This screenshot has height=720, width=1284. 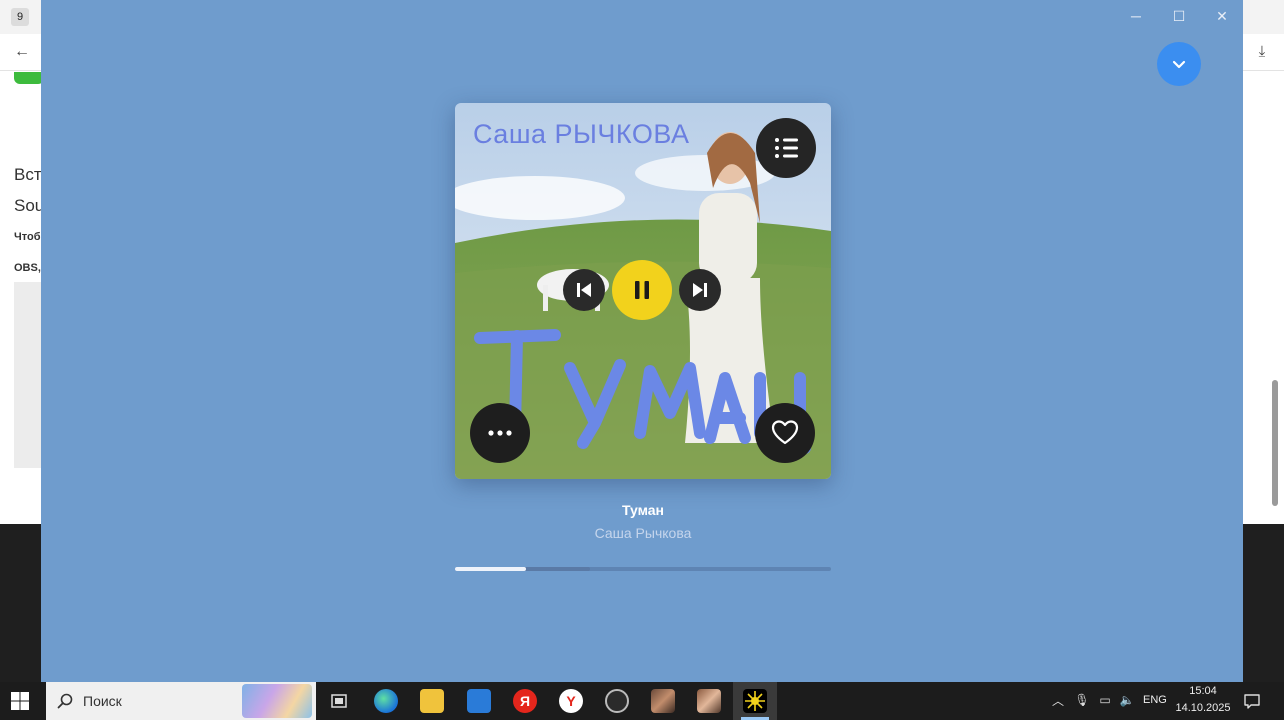 I want to click on skip-next-icon, so click(x=700, y=290).